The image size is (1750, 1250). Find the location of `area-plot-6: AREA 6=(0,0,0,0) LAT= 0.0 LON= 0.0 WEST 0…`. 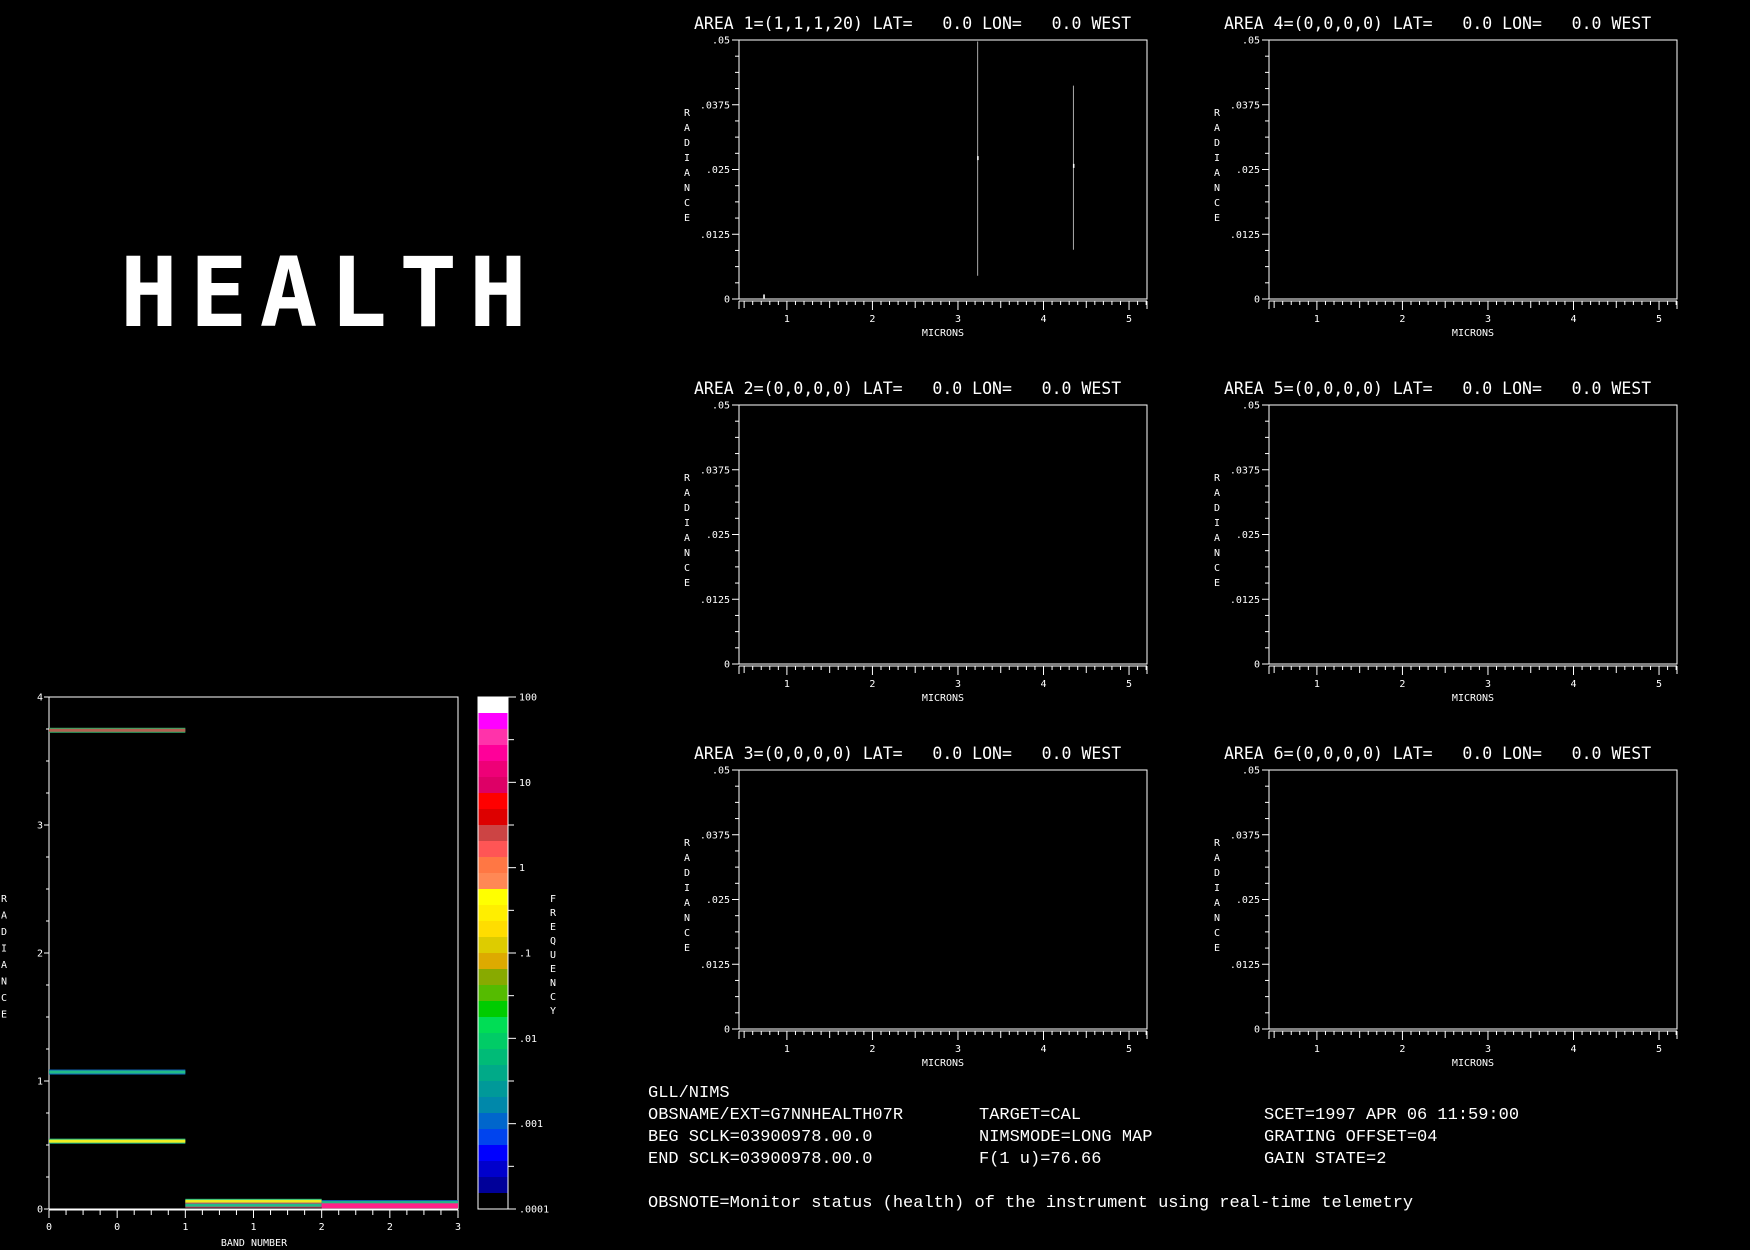

area-plot-6: AREA 6=(0,0,0,0) LAT= 0.0 LON= 0.0 WEST 0… is located at coordinates (1446, 906).